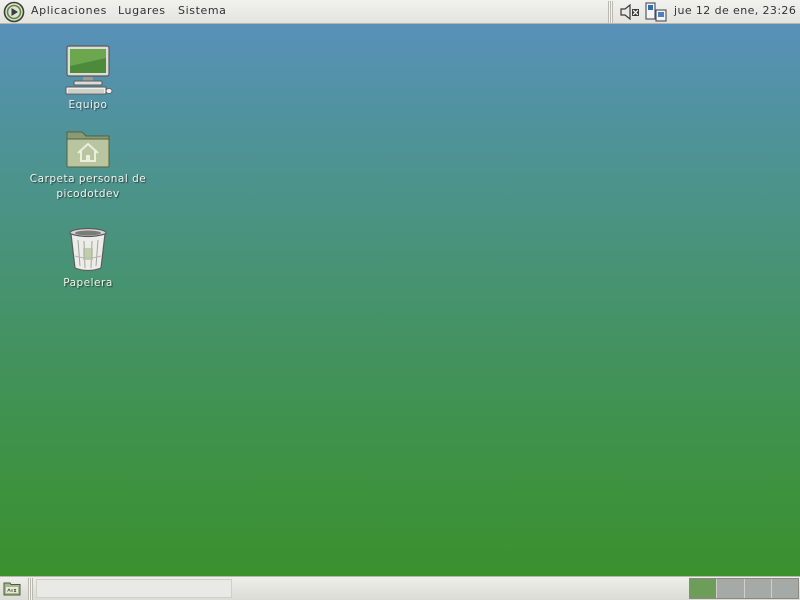  Describe the element at coordinates (630, 12) in the screenshot. I see `volume-muted-icon` at that location.